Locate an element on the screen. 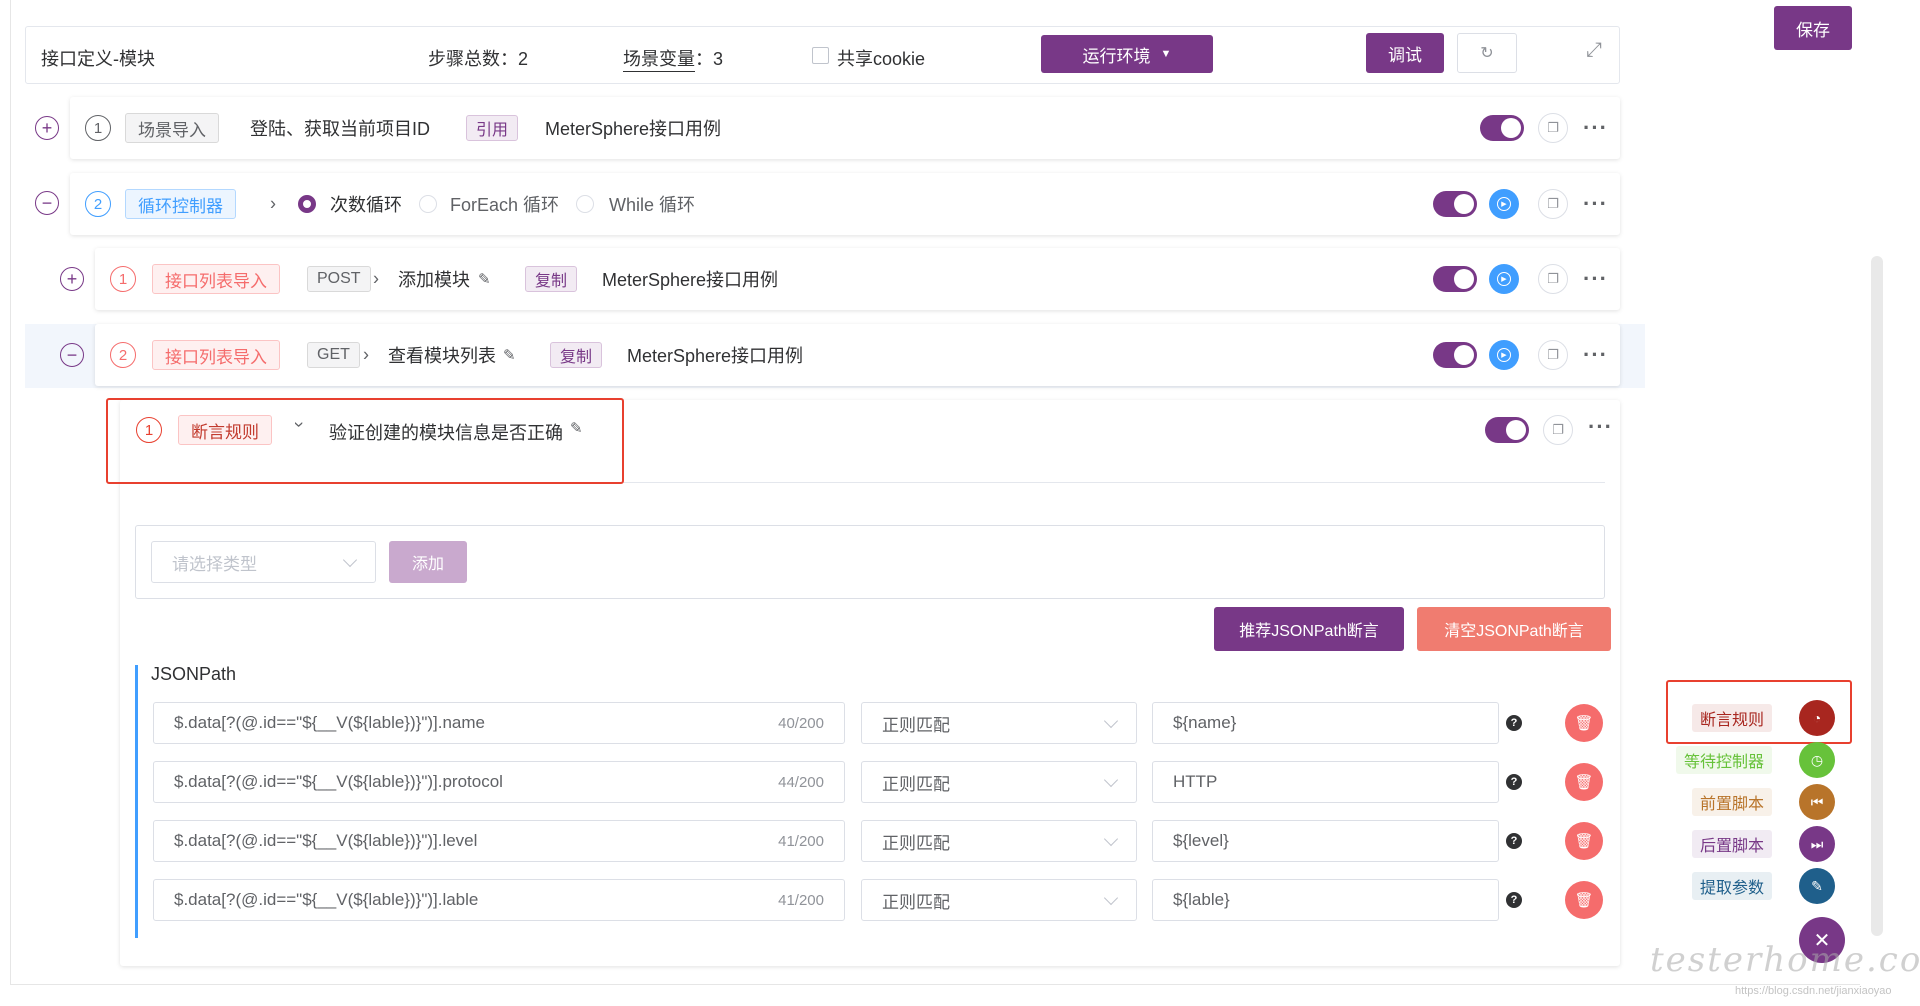  step-number: 2 is located at coordinates (123, 355).